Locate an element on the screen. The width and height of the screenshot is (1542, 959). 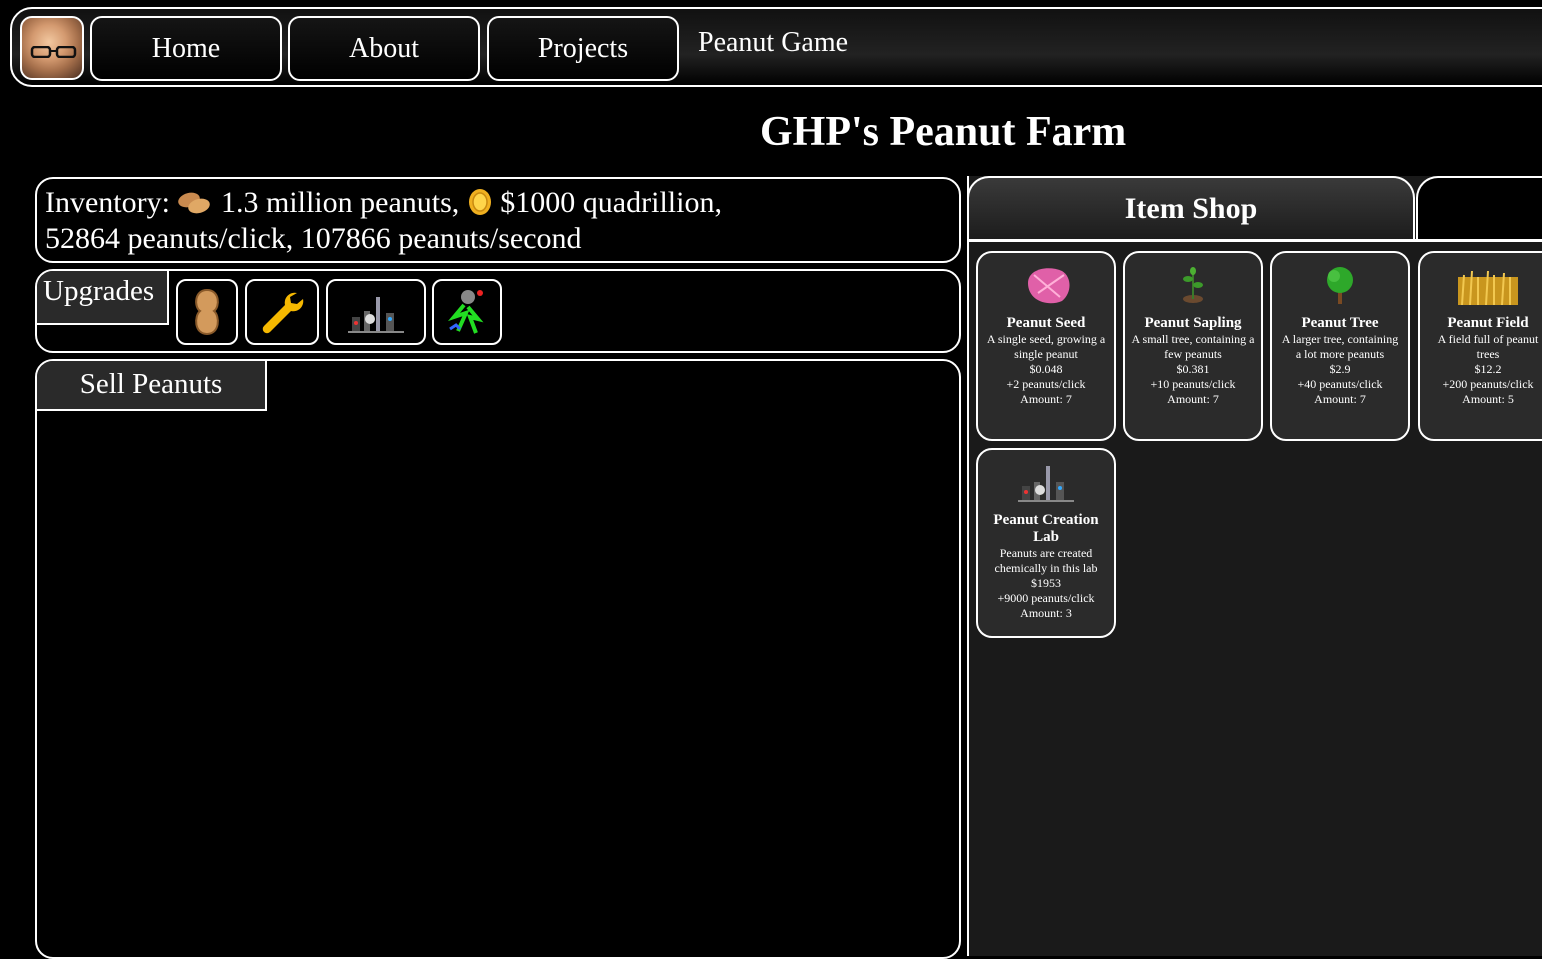
item-name: Peanut Creation Lab is located at coordinates (1046, 528).